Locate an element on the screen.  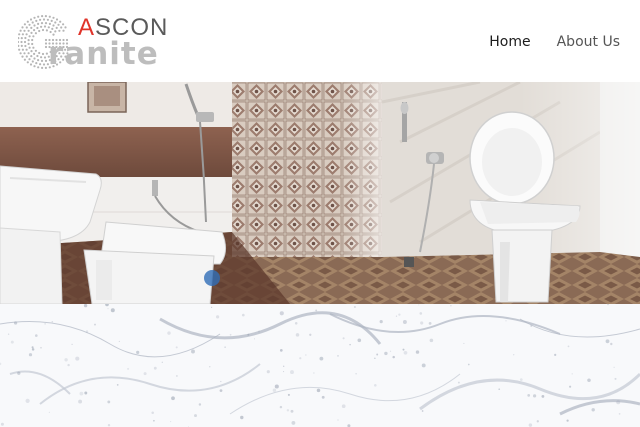
nav-item-about-us: About Us is located at coordinates (588, 42).